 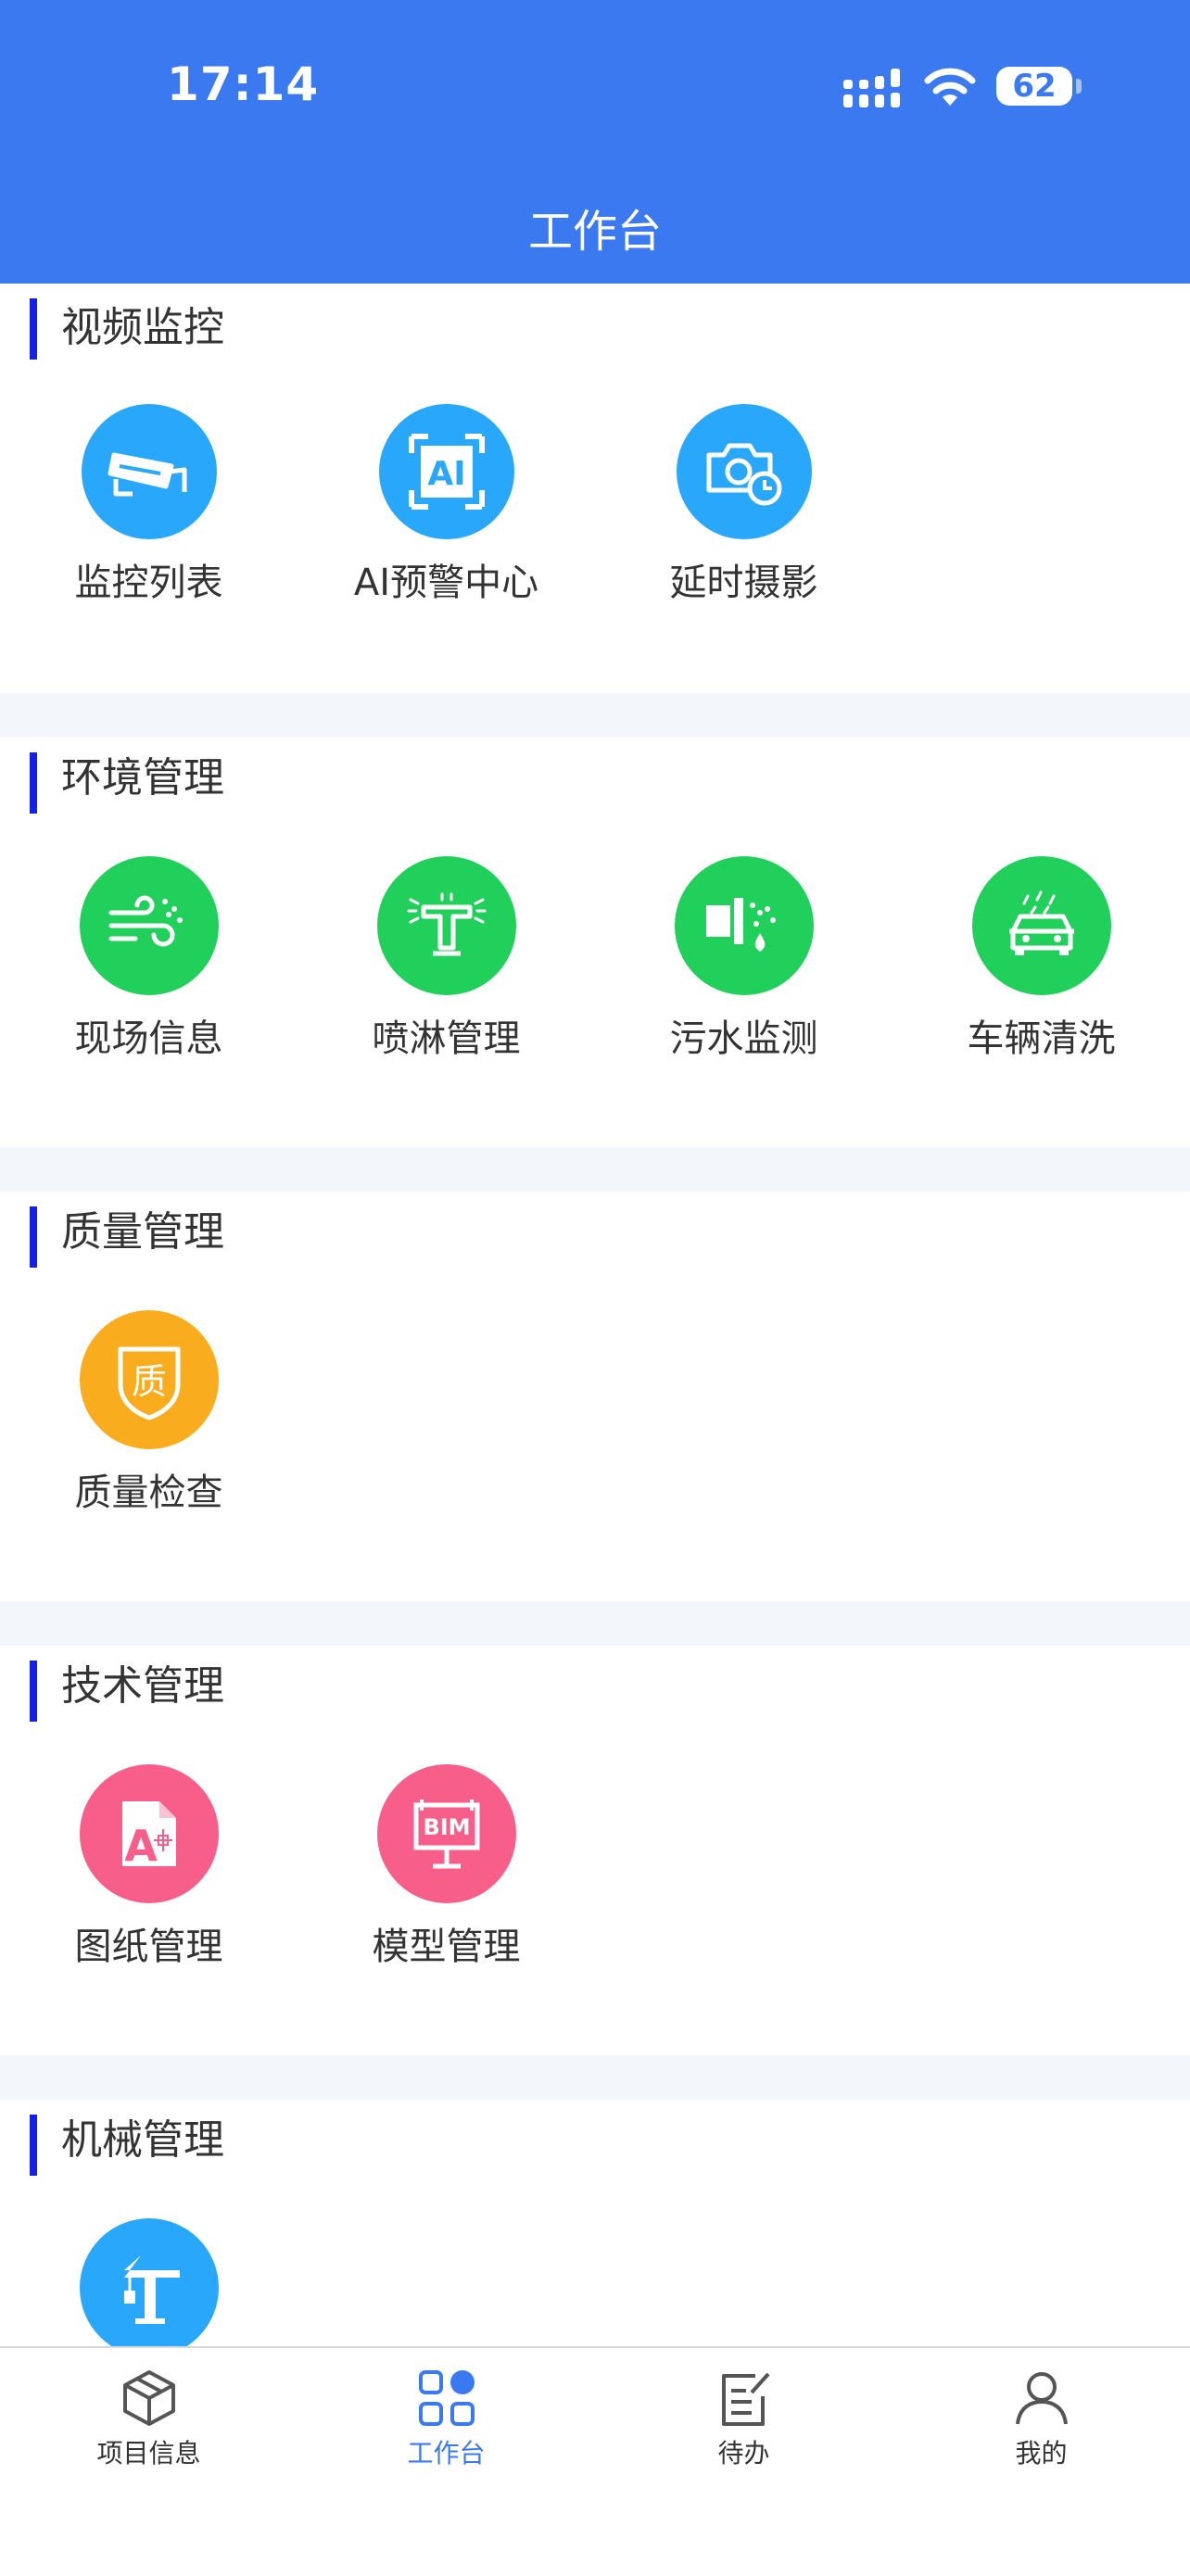 What do you see at coordinates (149, 471) in the screenshot?
I see `cctv-camera-icon` at bounding box center [149, 471].